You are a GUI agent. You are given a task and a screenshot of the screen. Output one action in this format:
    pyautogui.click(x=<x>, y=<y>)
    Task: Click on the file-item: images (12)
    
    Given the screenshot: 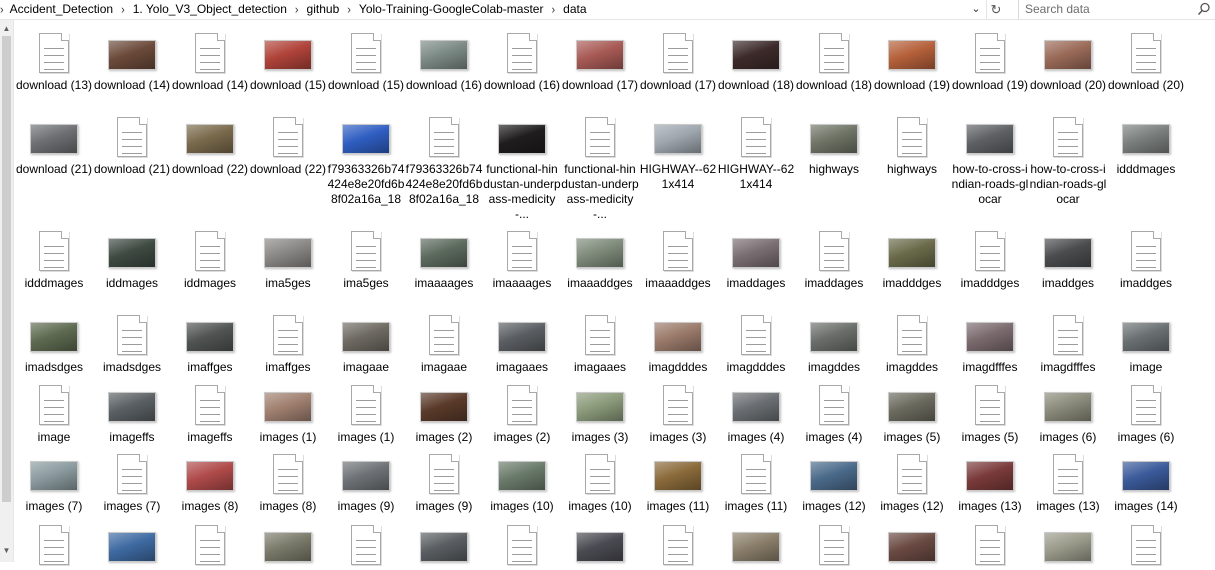 What is the action you would take?
    pyautogui.click(x=834, y=481)
    